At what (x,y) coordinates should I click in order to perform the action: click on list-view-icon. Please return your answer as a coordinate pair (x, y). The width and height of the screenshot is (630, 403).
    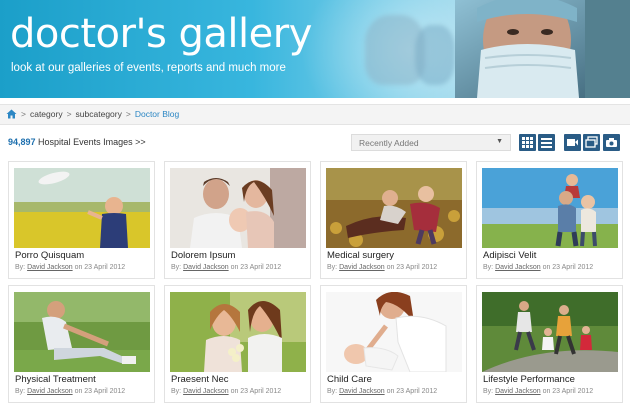
    Looking at the image, I should click on (546, 143).